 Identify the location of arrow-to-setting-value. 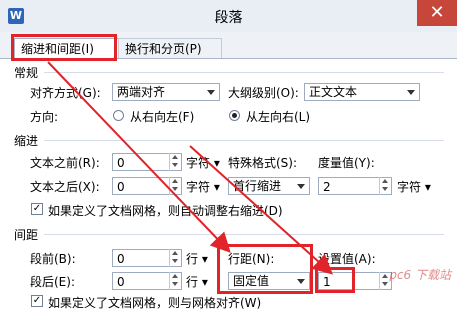
(261, 210).